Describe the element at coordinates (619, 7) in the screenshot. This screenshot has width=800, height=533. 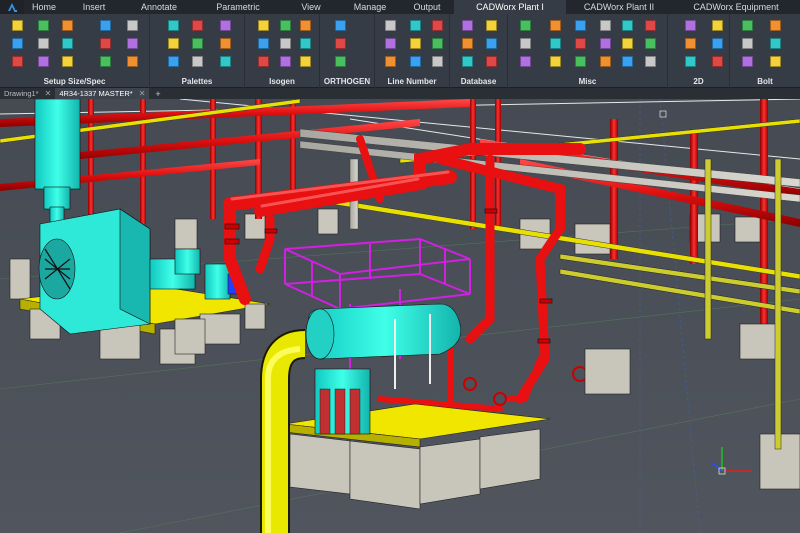
I see `tab-cadworx-plant-2: CADWorx Plant II` at that location.